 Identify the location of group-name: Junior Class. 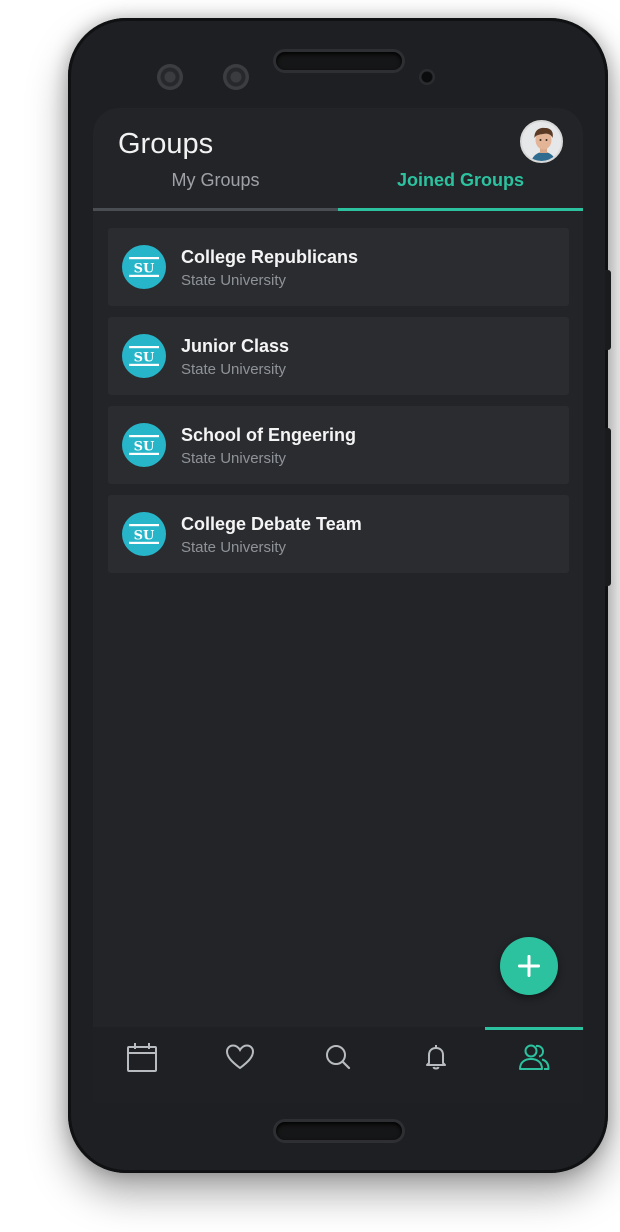
(235, 346).